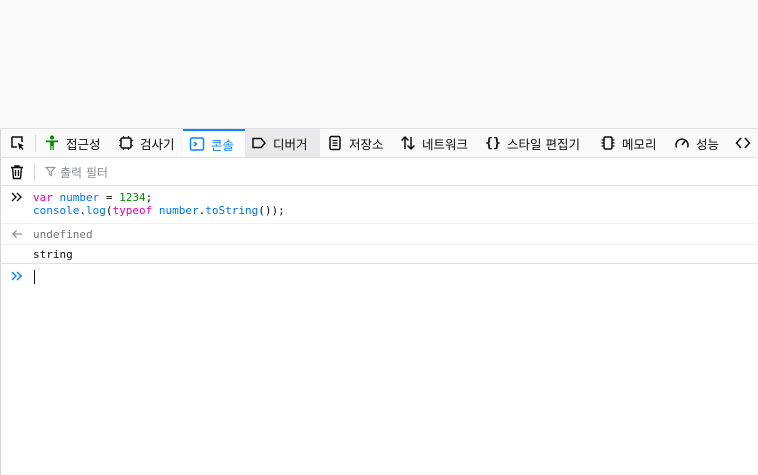 This screenshot has height=475, width=758. I want to click on prompt-chevron-icon, so click(17, 276).